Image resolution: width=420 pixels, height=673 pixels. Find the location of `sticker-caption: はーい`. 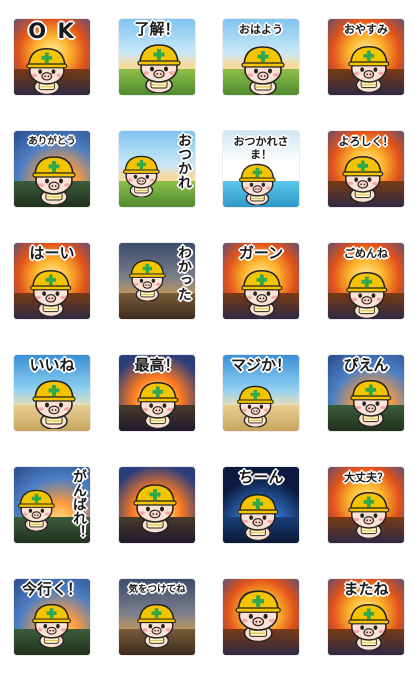

sticker-caption: はーい is located at coordinates (52, 253).